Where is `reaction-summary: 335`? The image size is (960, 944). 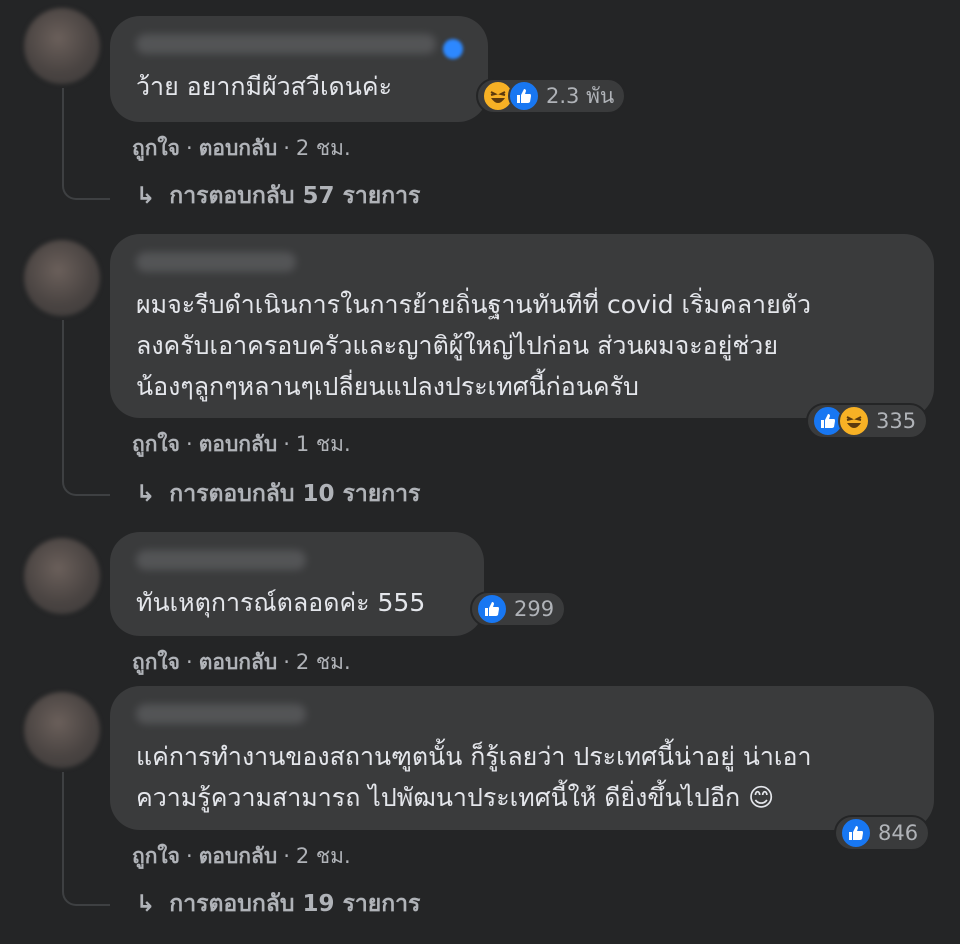
reaction-summary: 335 is located at coordinates (867, 421).